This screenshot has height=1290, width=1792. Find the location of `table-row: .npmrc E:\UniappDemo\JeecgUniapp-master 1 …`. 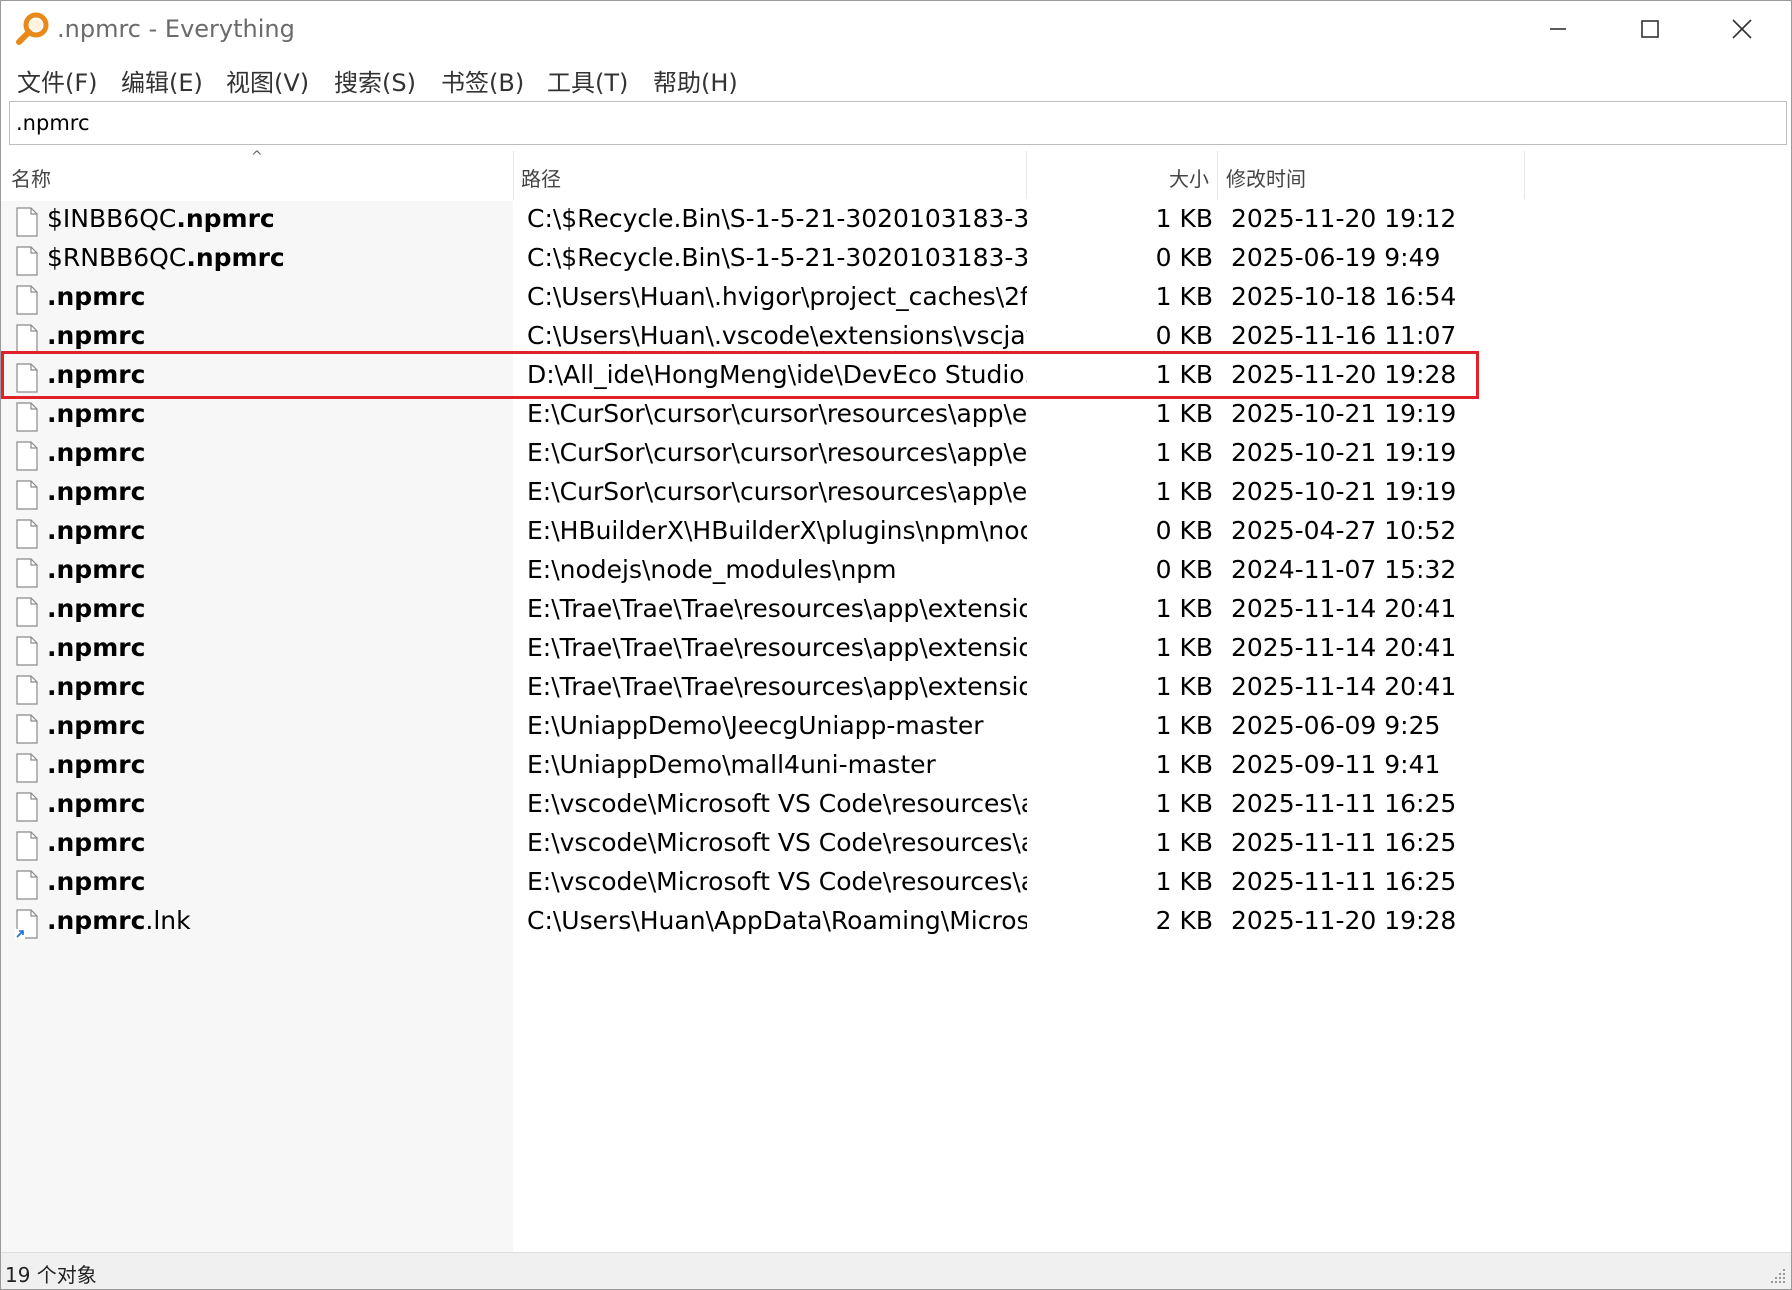

table-row: .npmrc E:\UniappDemo\JeecgUniapp-master 1 … is located at coordinates (896, 727).